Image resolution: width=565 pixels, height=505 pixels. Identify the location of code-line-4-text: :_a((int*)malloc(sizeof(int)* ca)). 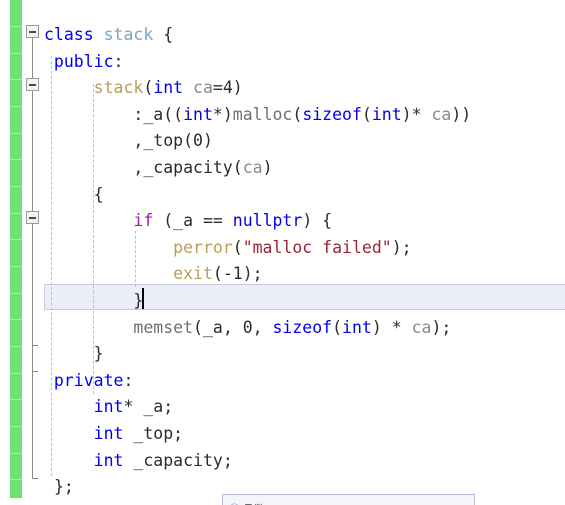
(302, 114).